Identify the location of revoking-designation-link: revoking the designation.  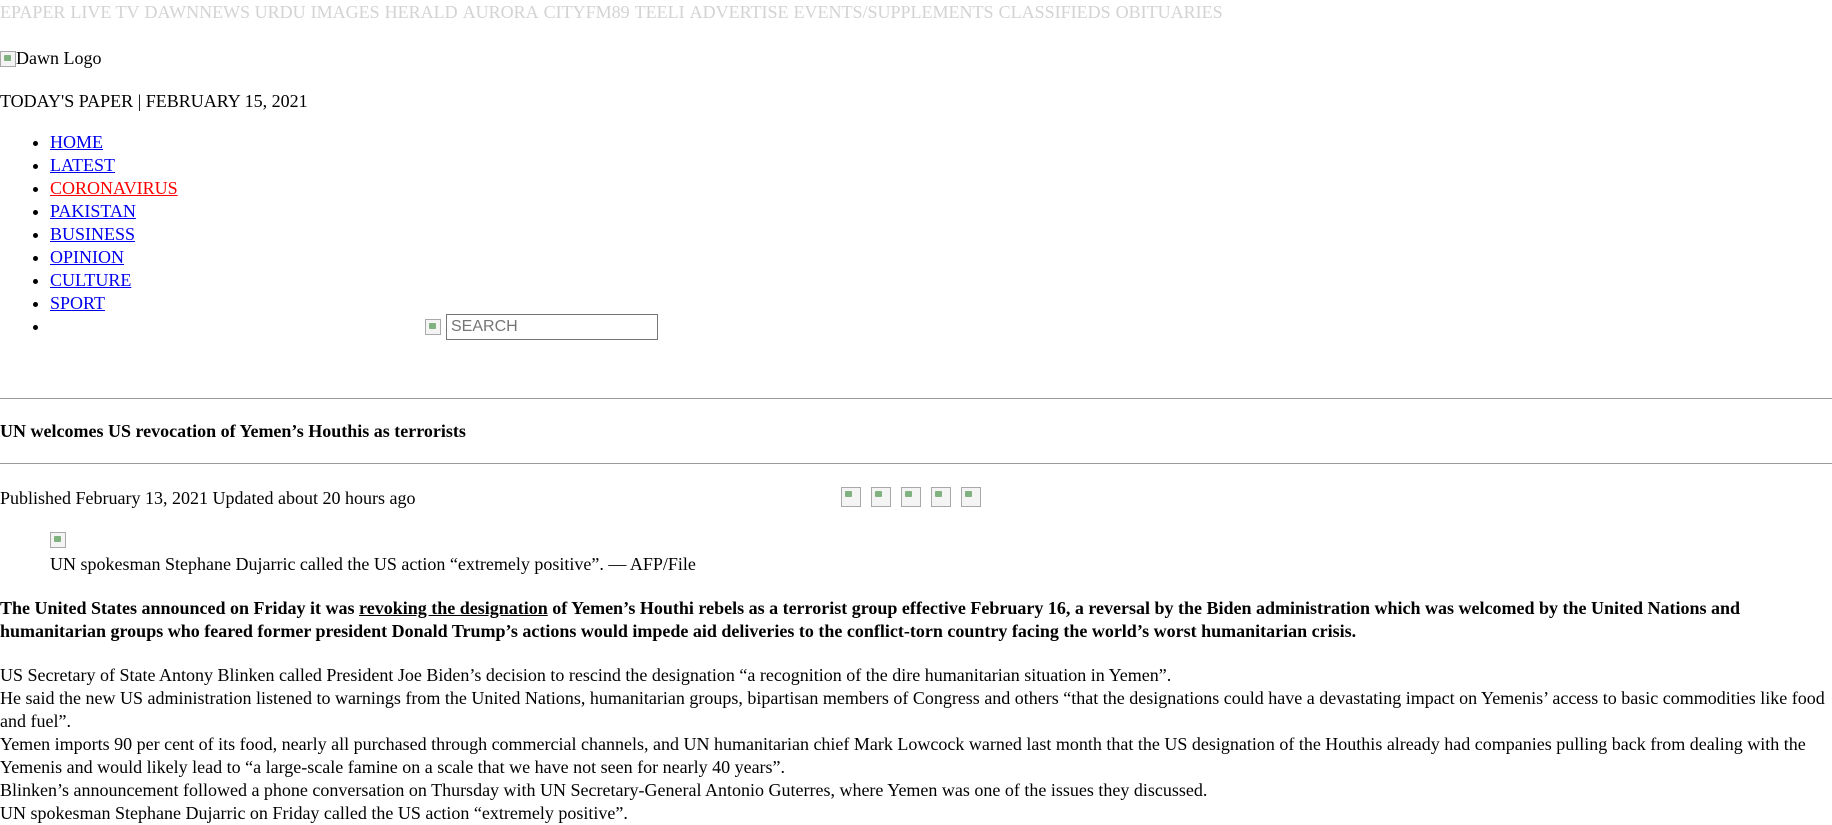
(453, 608).